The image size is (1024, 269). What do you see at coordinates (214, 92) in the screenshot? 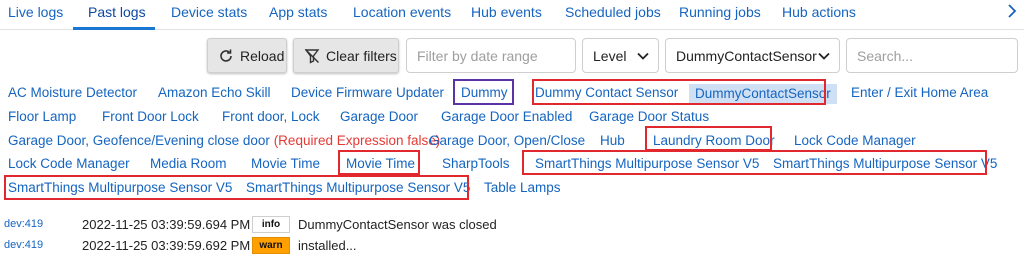
I see `device-link: Amazon Echo Skill` at bounding box center [214, 92].